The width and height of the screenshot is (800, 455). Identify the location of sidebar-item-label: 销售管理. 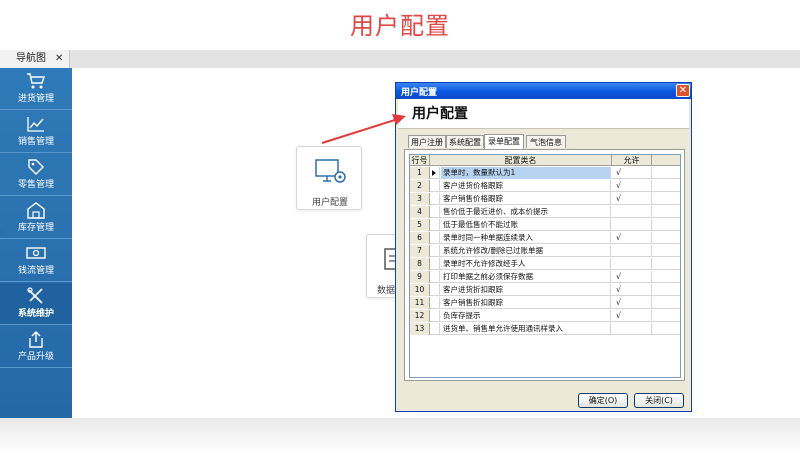
(35, 142).